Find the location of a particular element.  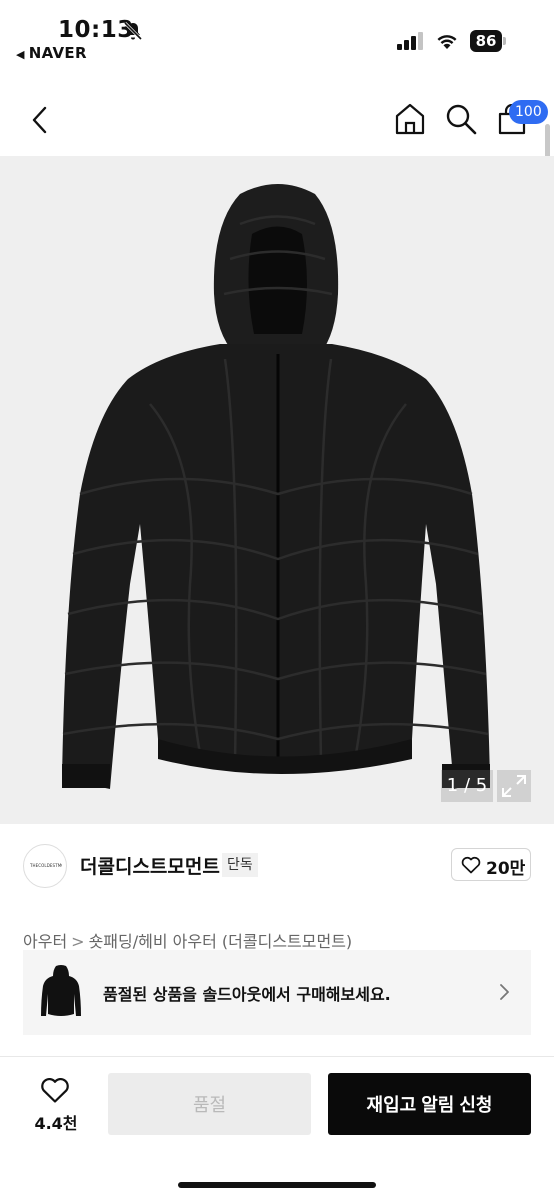

brand-logo: THECOLDESTMOMENT is located at coordinates (45, 866).